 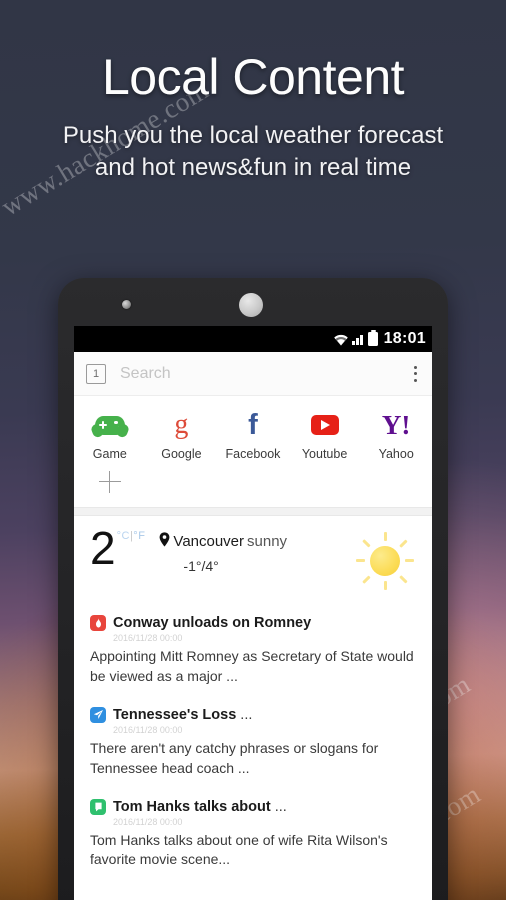 I want to click on facebook-f-icon: f, so click(x=253, y=425).